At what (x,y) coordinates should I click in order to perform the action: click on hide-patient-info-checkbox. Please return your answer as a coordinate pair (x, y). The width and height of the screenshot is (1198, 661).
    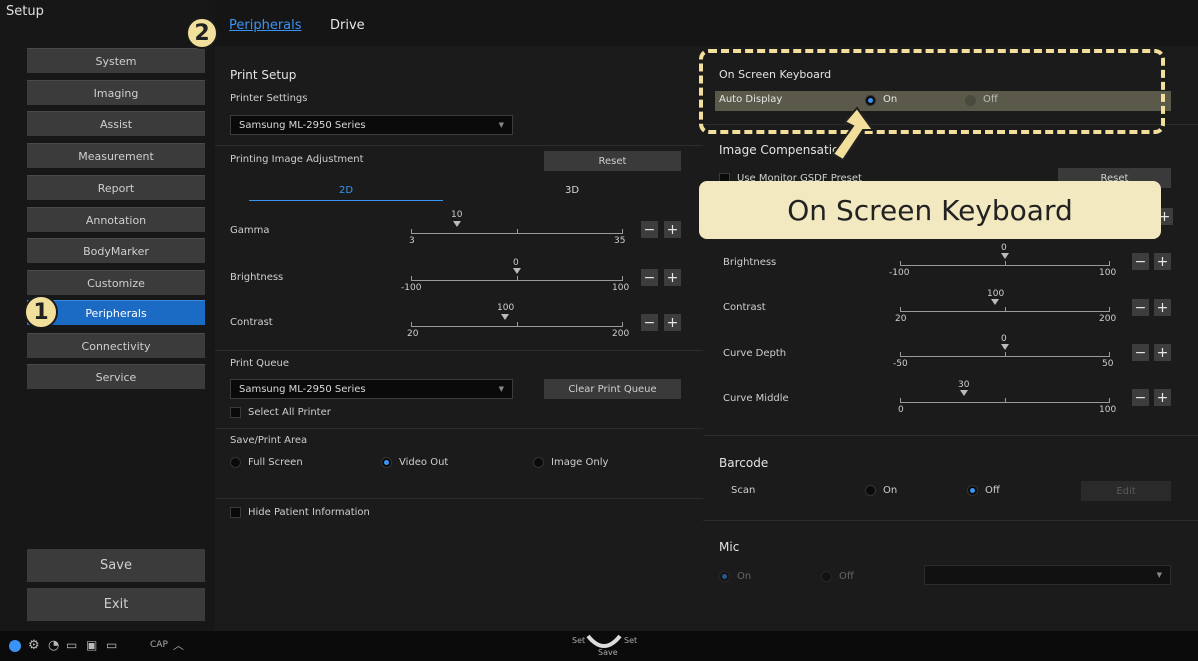
    Looking at the image, I should click on (235, 512).